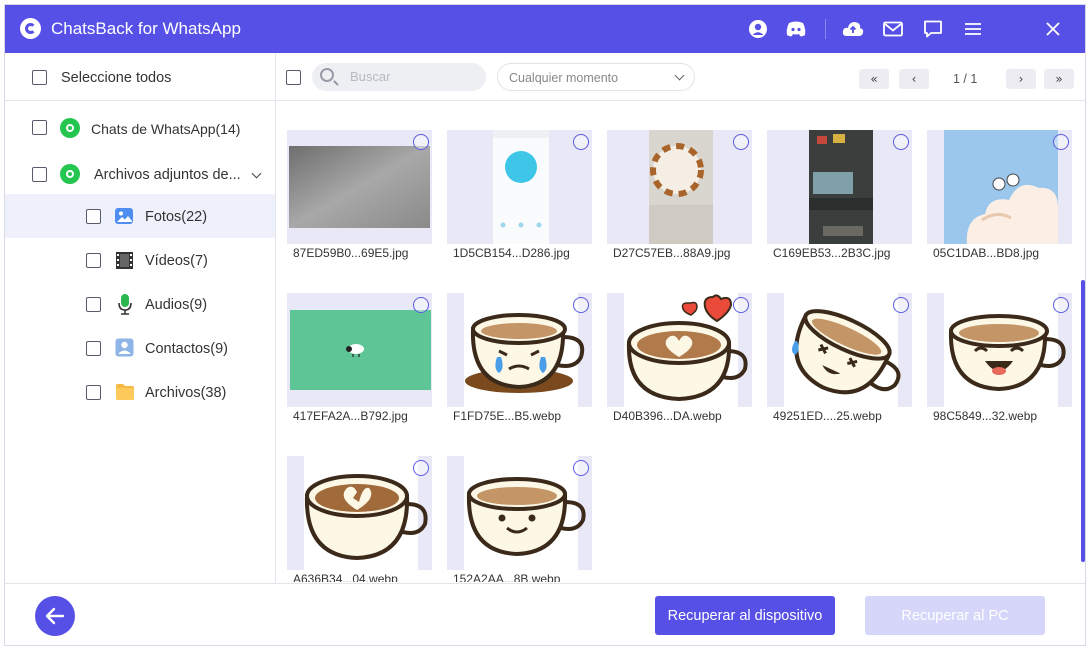  I want to click on last-page-button: », so click(1059, 79).